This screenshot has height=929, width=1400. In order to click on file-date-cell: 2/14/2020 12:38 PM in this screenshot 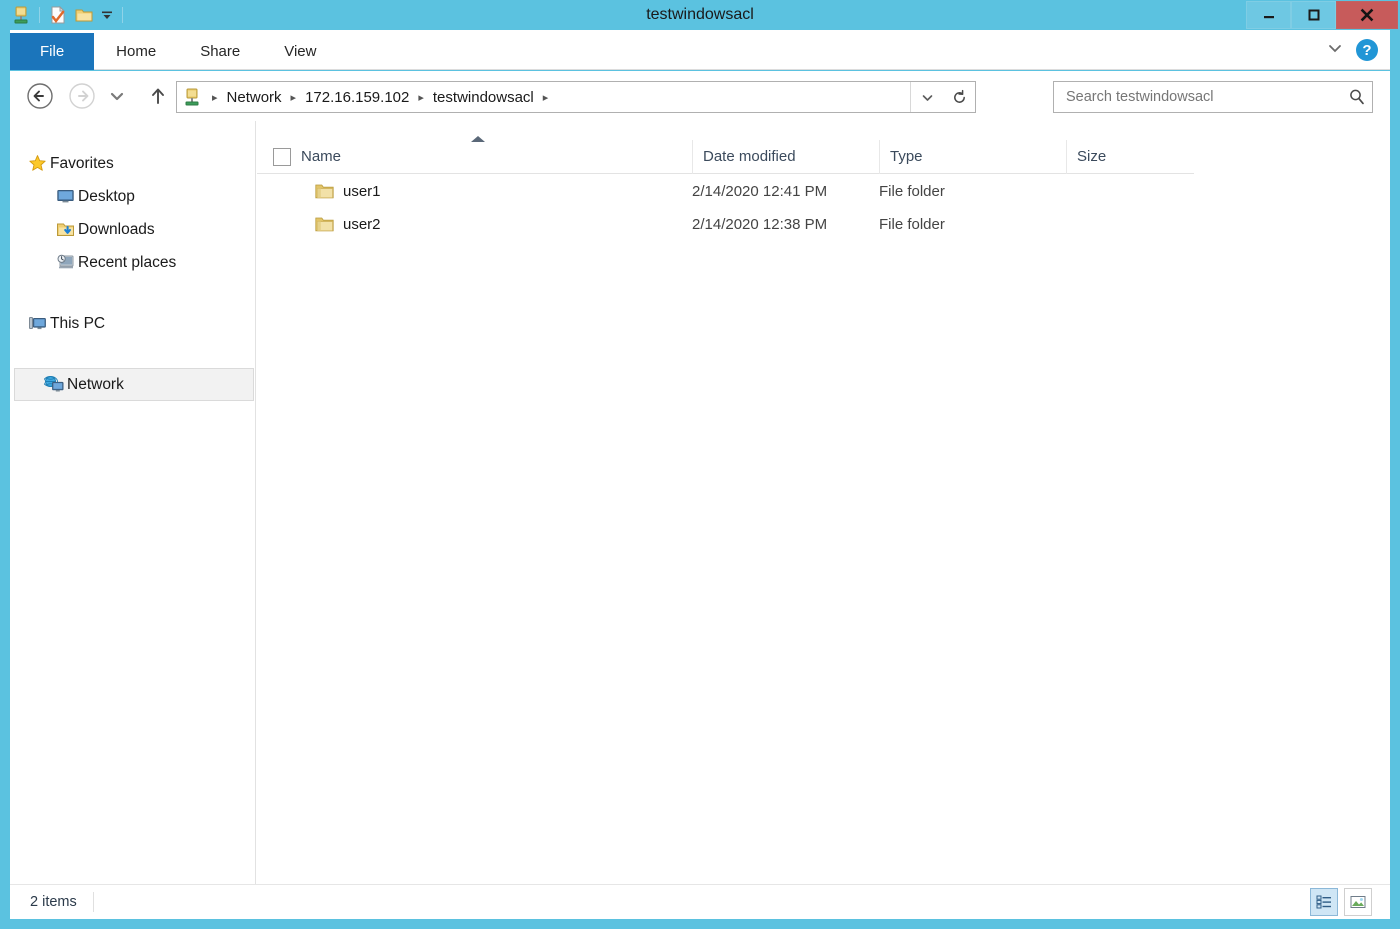, I will do `click(760, 224)`.